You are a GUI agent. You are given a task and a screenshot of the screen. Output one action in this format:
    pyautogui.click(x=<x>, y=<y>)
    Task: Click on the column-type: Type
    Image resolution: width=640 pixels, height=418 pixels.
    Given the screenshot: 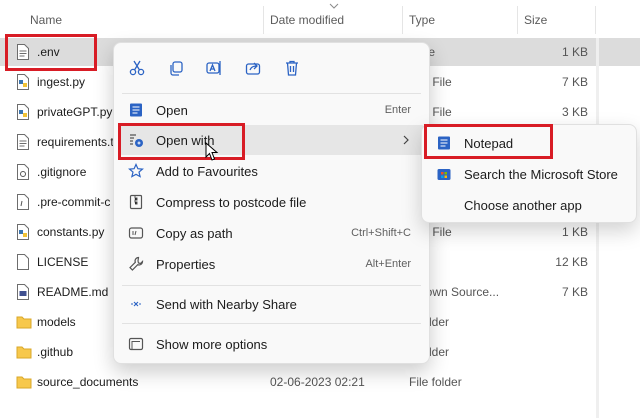 What is the action you would take?
    pyautogui.click(x=422, y=20)
    